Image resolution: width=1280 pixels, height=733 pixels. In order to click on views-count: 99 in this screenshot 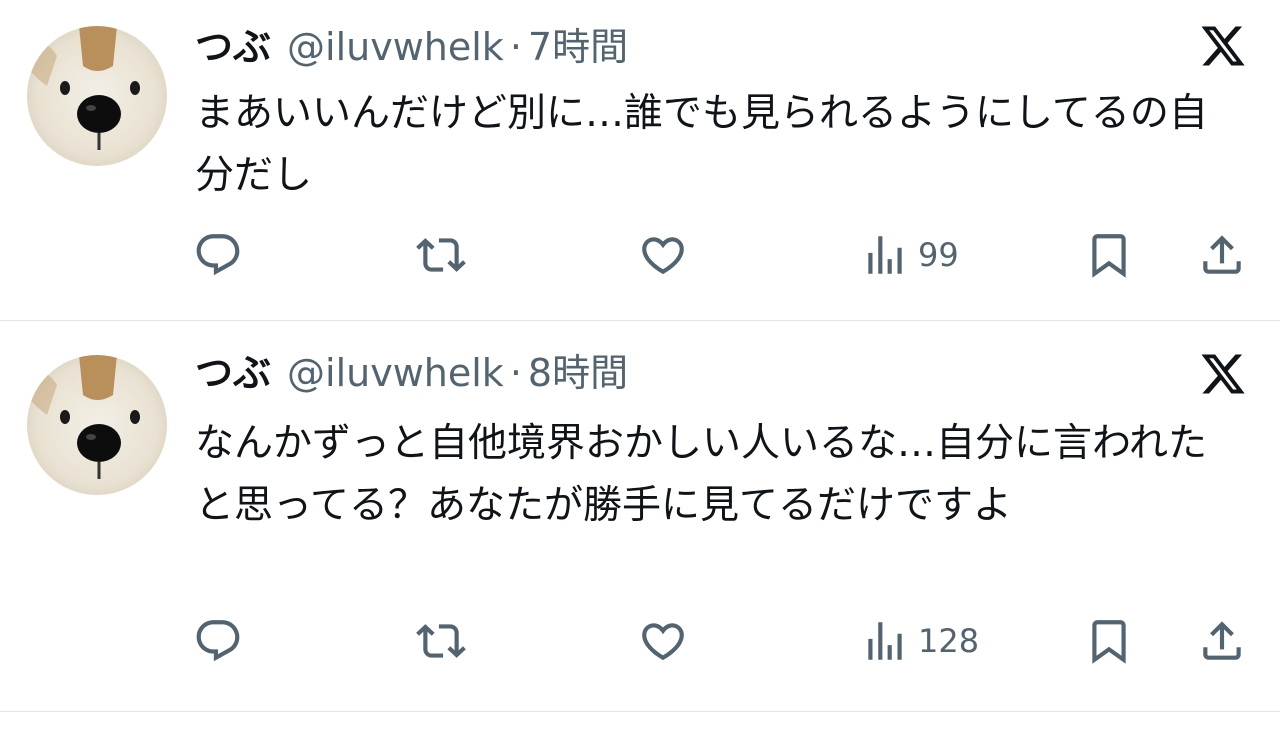, I will do `click(938, 255)`.